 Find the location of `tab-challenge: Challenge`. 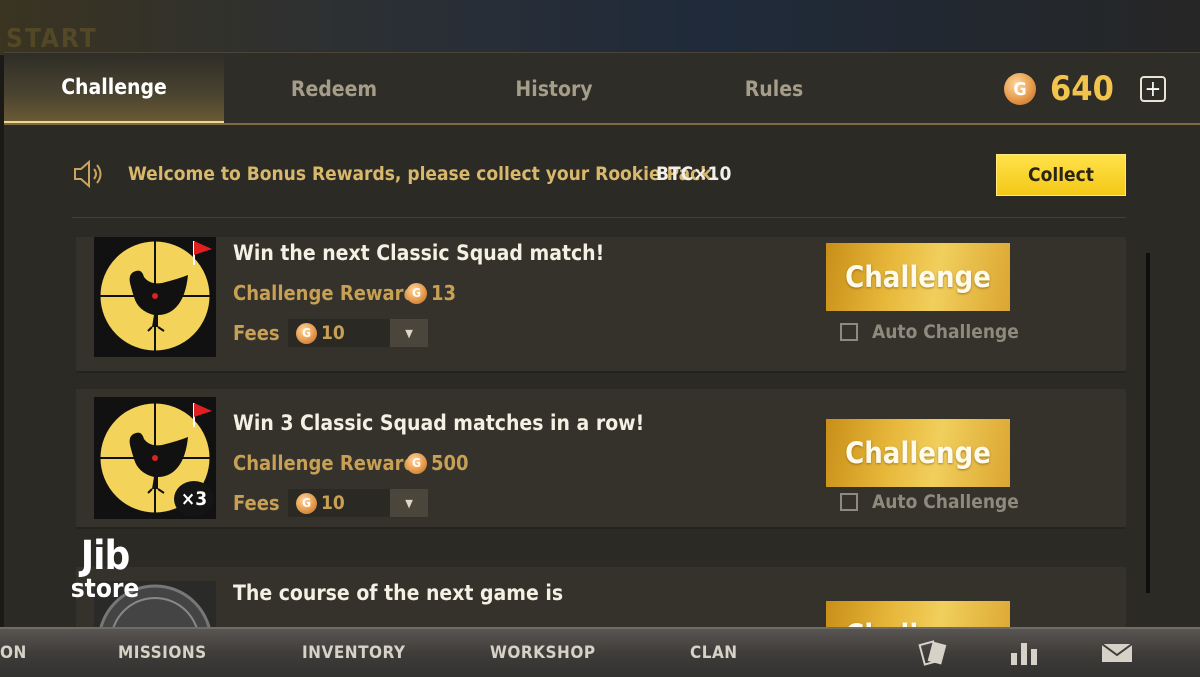

tab-challenge: Challenge is located at coordinates (114, 89).